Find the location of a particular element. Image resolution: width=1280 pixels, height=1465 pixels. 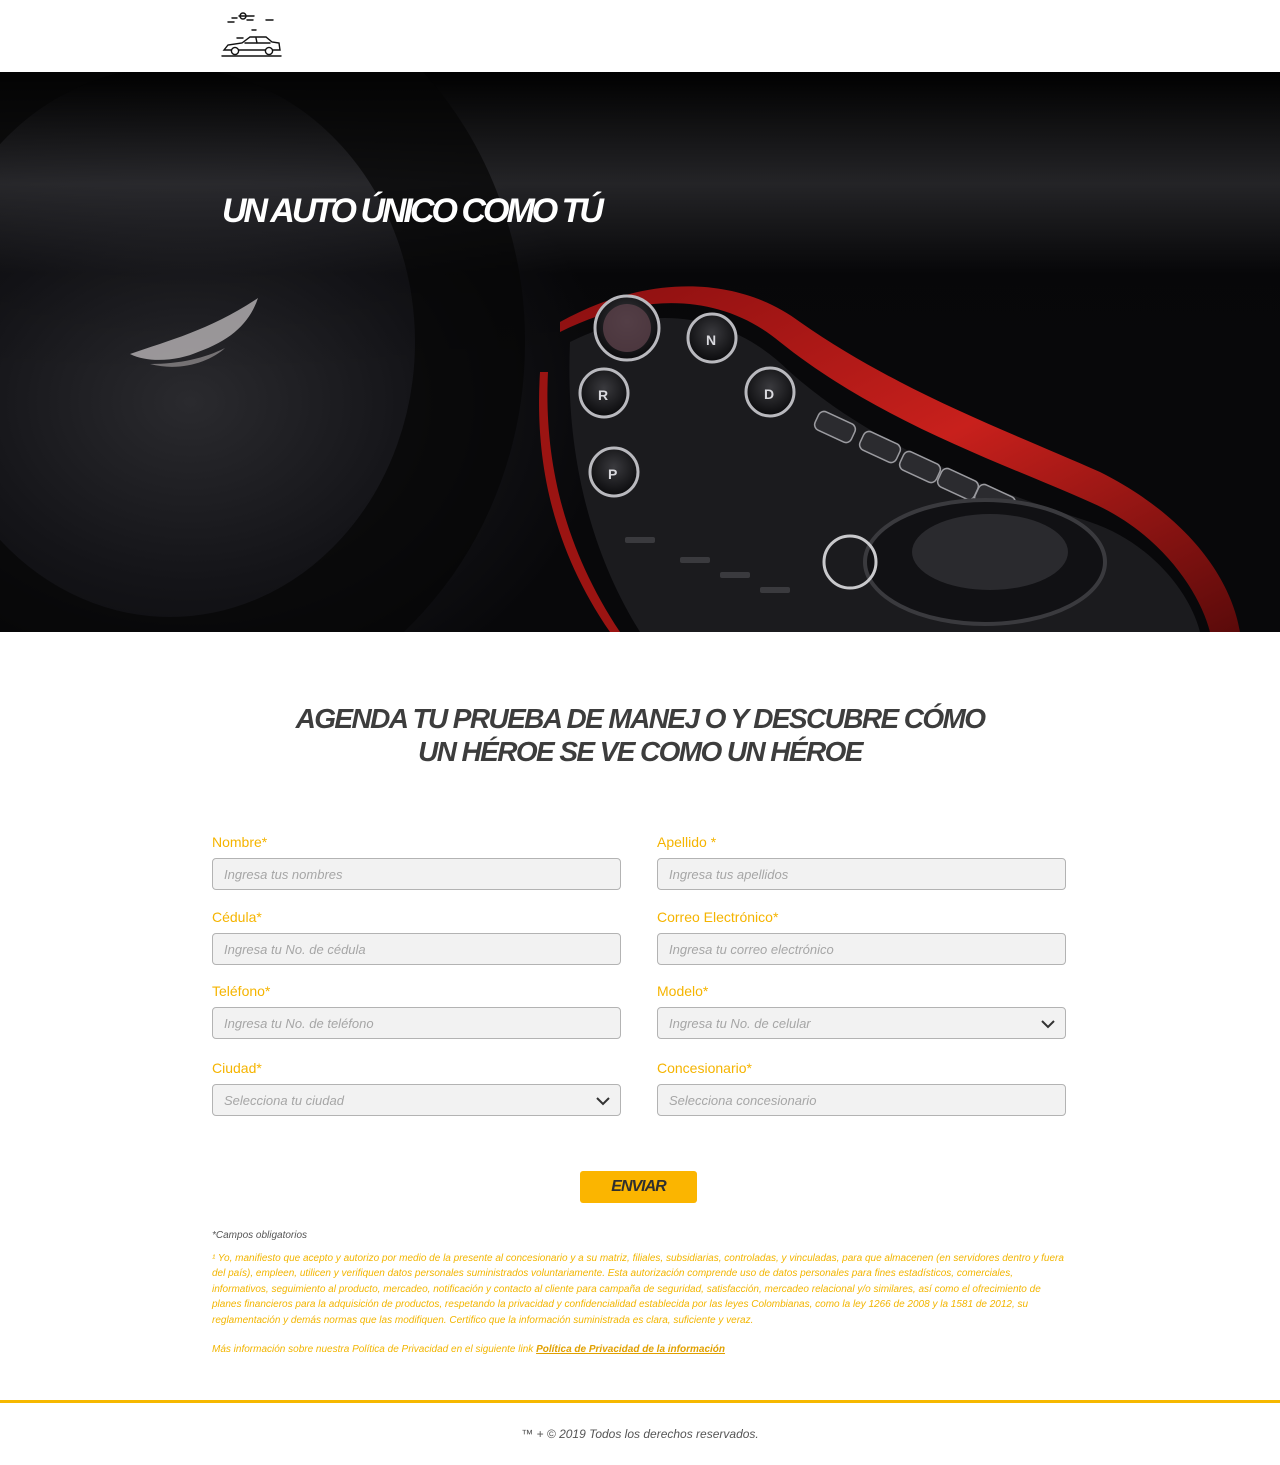

ciudad-select: Selecciona tu ciudad is located at coordinates (416, 1100).